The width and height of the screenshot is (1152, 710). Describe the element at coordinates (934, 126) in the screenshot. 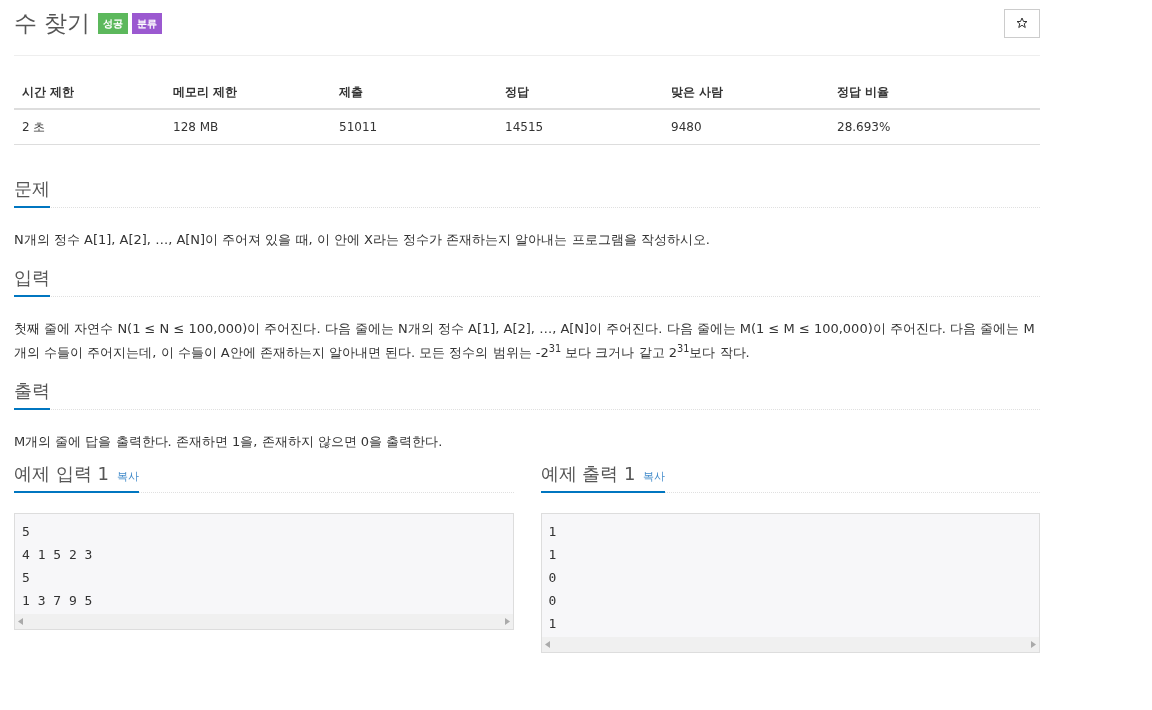

I see `table-cell: 28.693%` at that location.